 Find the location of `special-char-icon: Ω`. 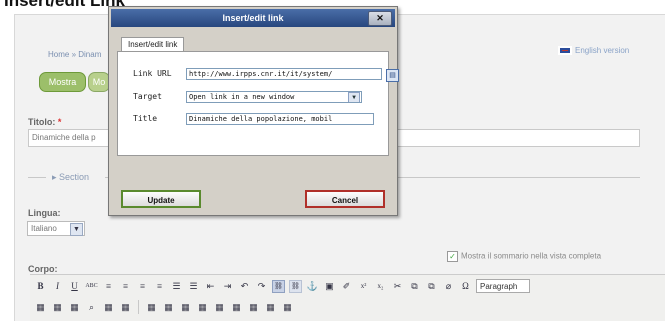

special-char-icon: Ω is located at coordinates (465, 286).